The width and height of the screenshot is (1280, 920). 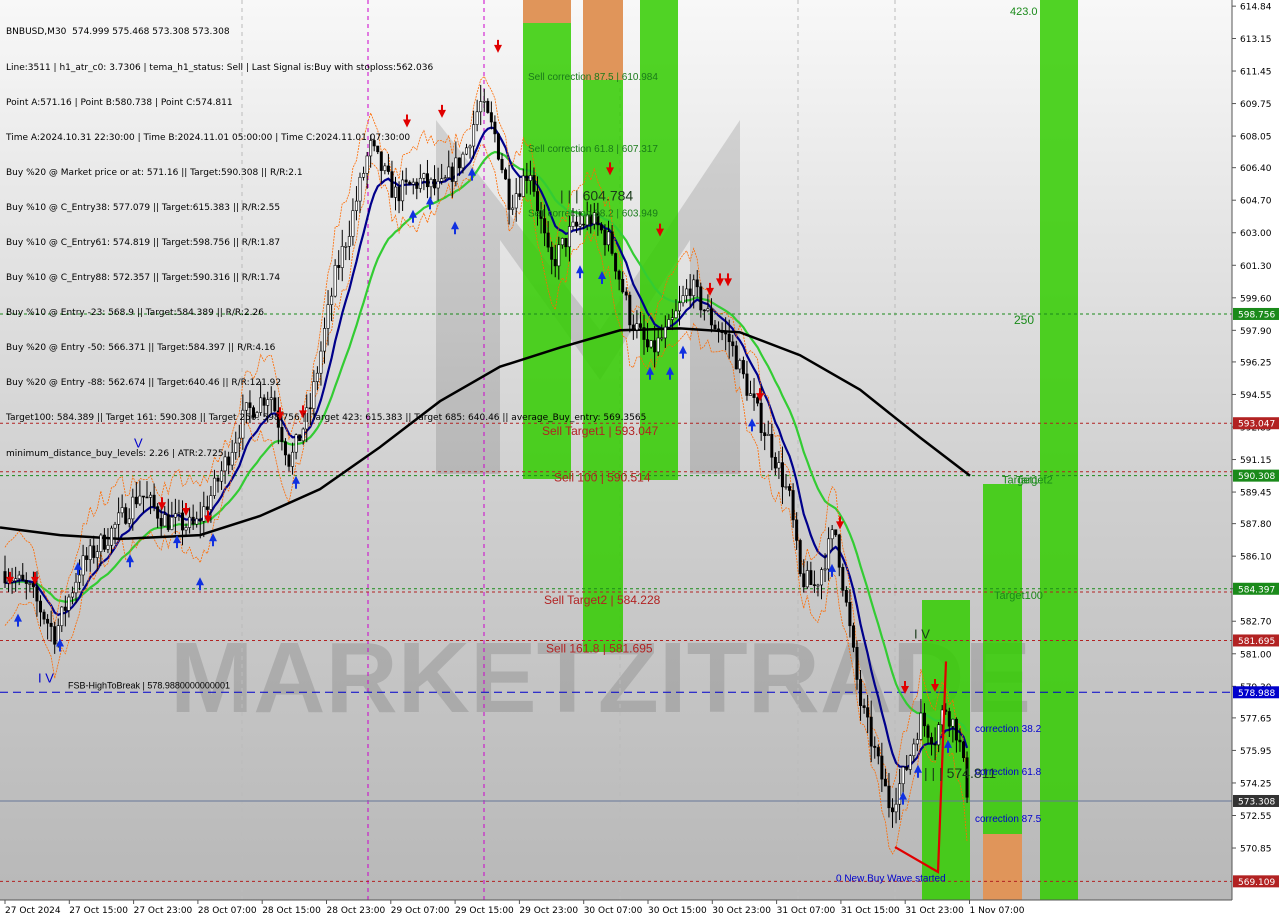 I want to click on time-tick-label: 31 Oct 23:00, so click(x=934, y=911).